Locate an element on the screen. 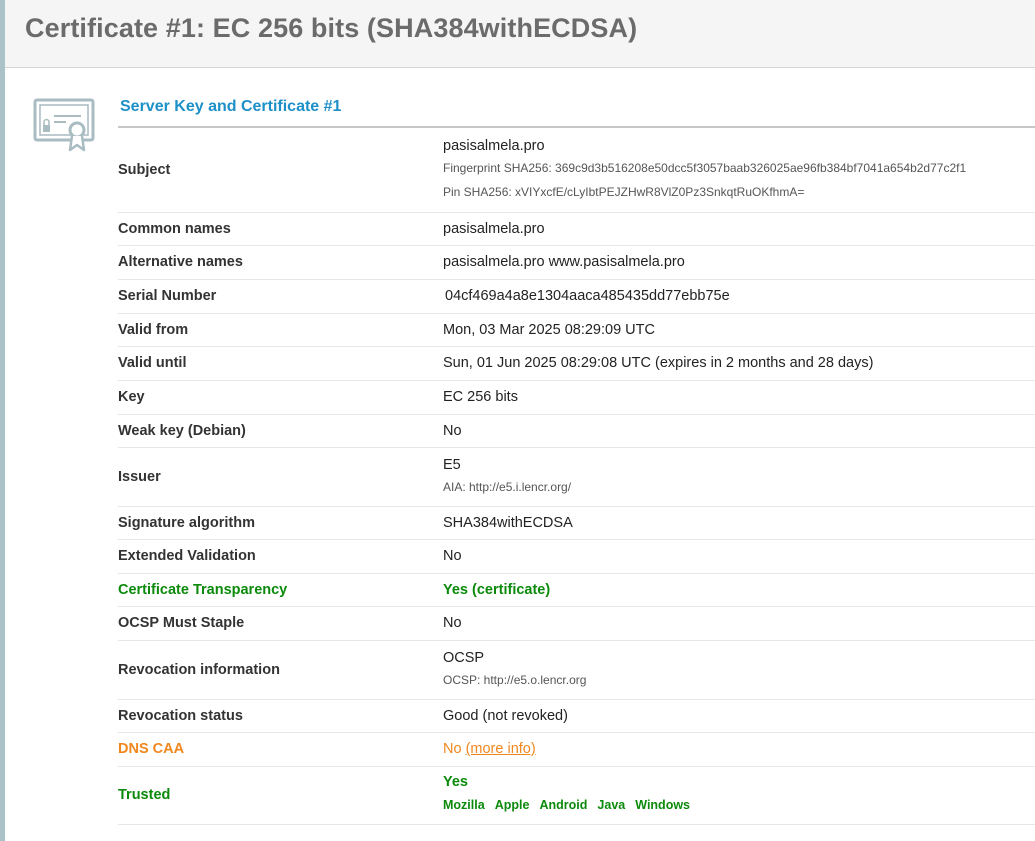 This screenshot has height=841, width=1035. row-value-serial-number: 04cf469a4a8e1304aaca485435dd77ebb75e is located at coordinates (739, 296).